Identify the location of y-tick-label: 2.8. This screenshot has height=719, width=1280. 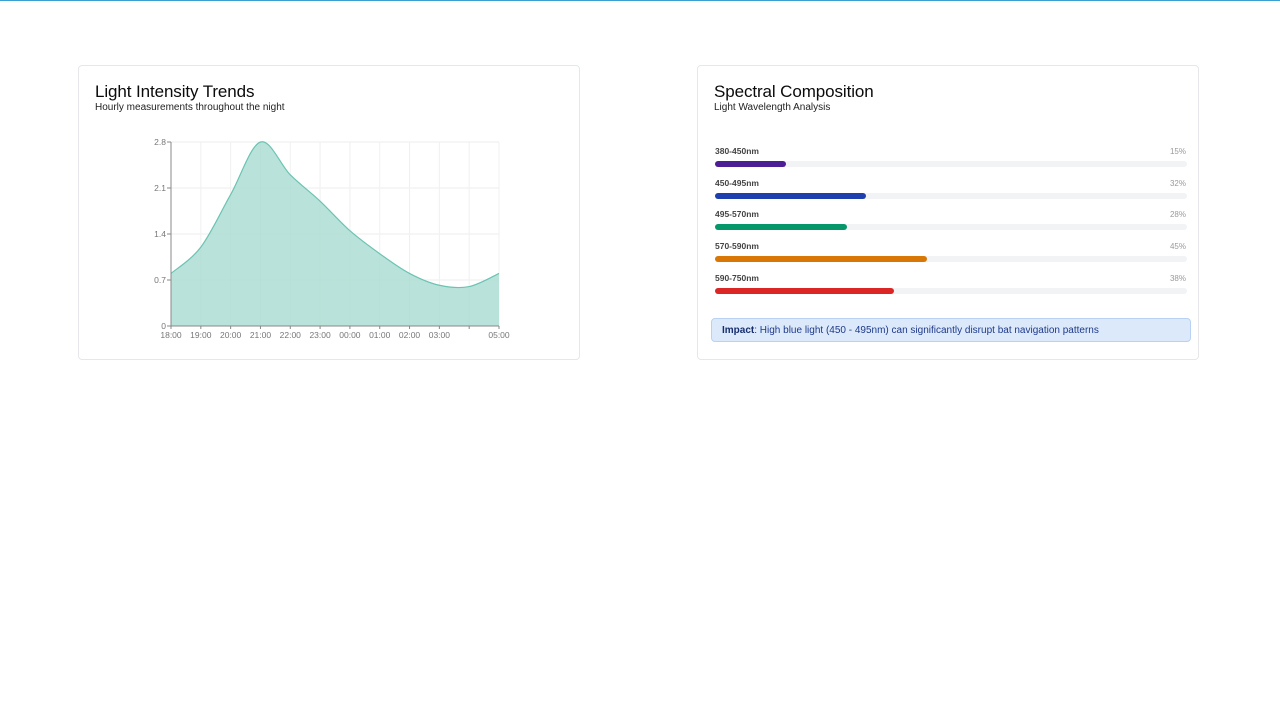
(160, 142).